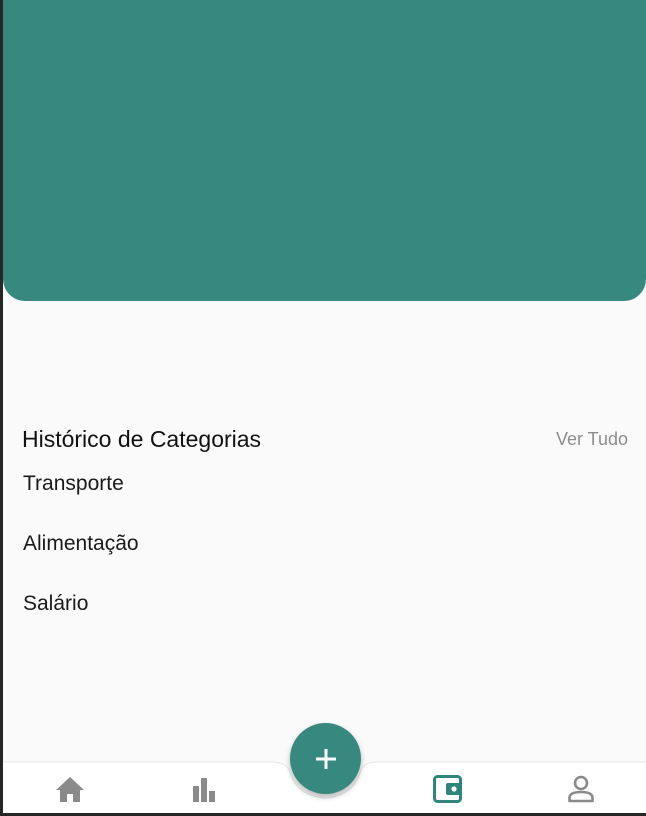 The image size is (646, 816). I want to click on wallet-icon, so click(447, 789).